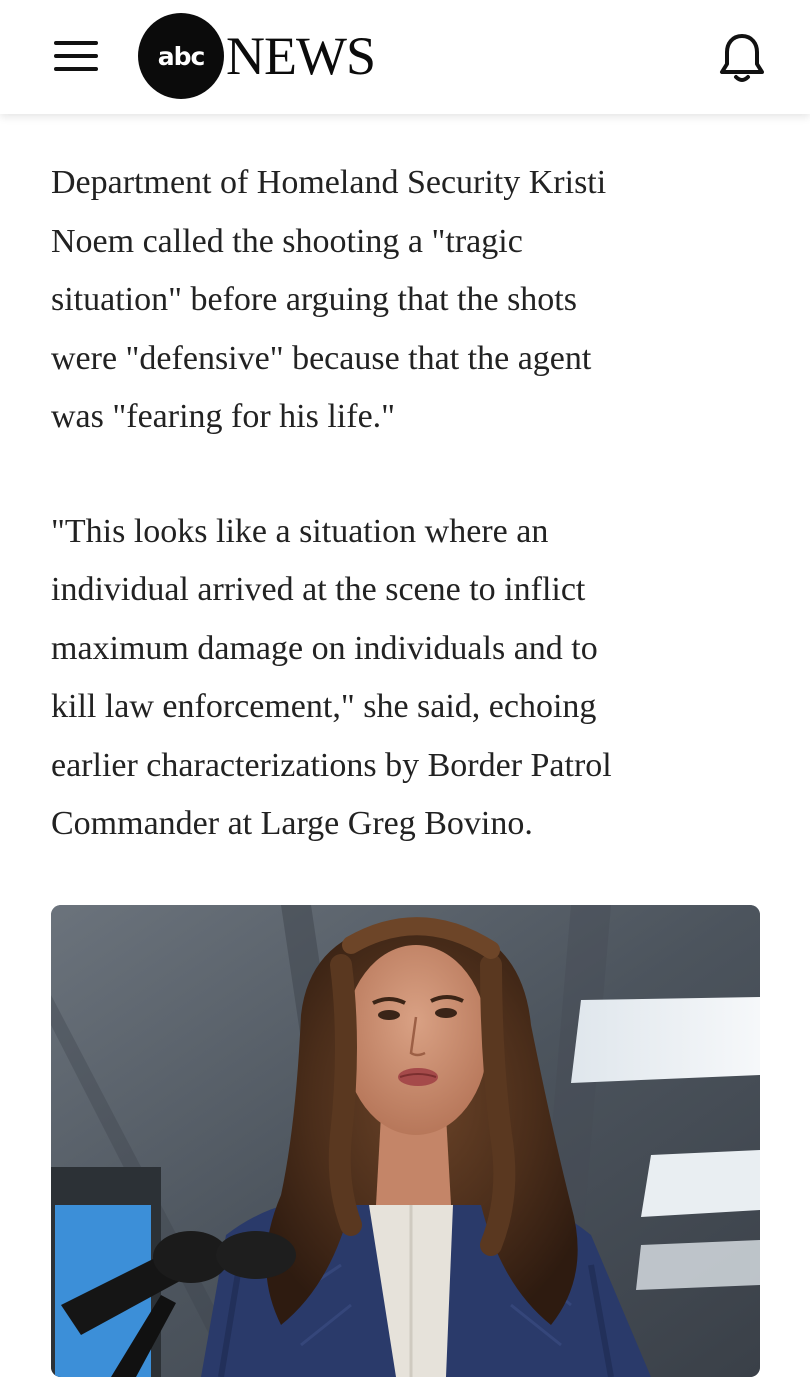  What do you see at coordinates (405, 57) in the screenshot?
I see `top-app-bar: abc NEWS` at bounding box center [405, 57].